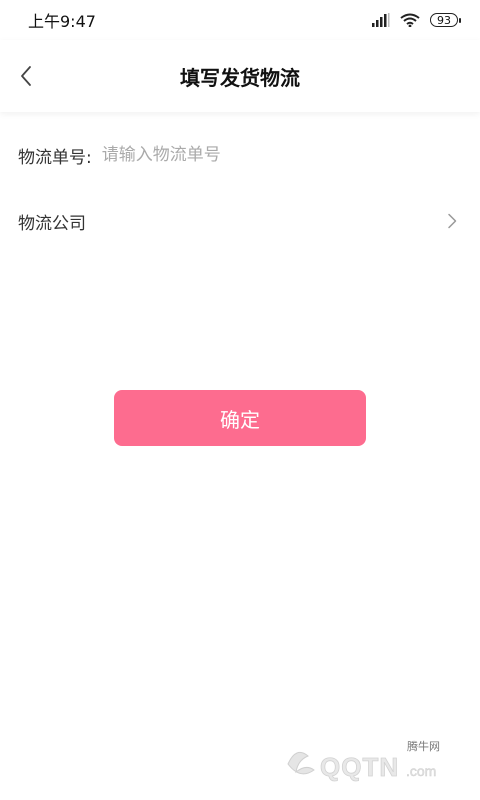 This screenshot has width=480, height=800. I want to click on battery-icon: 93, so click(445, 20).